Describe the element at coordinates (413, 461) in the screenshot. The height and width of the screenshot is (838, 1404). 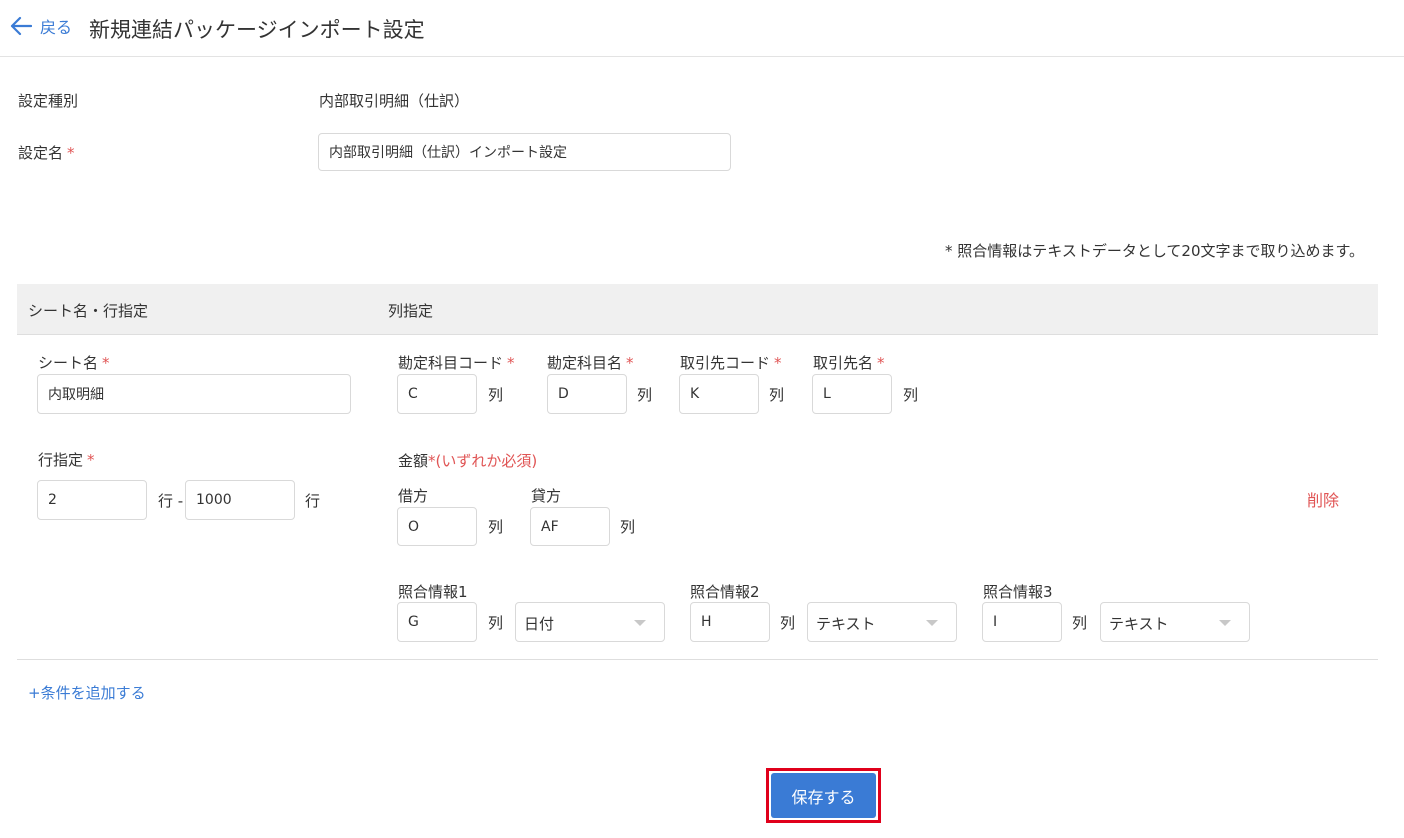
I see `amount-label-text: 金額` at that location.